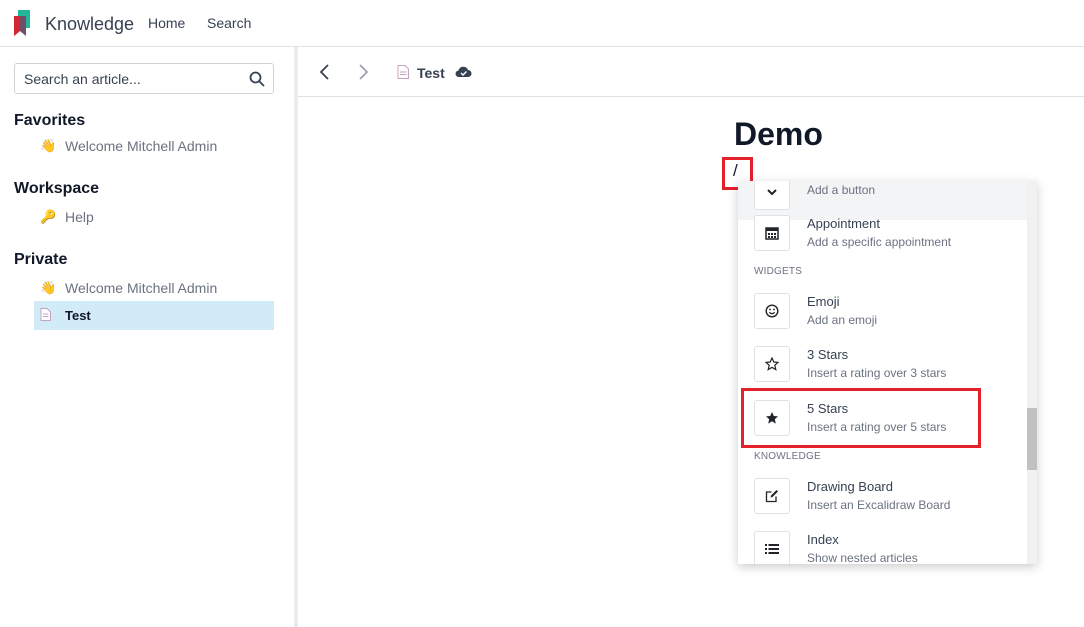  Describe the element at coordinates (772, 547) in the screenshot. I see `list-icon` at that location.